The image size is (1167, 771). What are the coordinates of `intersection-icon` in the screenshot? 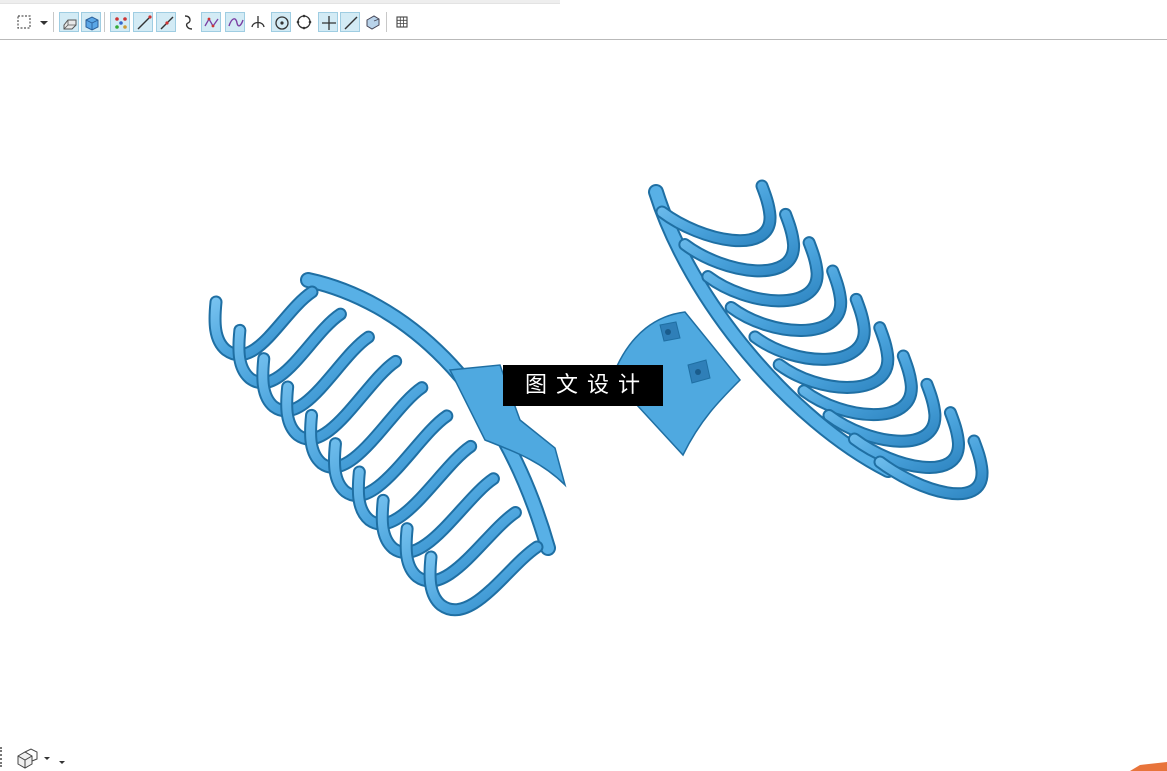 It's located at (258, 22).